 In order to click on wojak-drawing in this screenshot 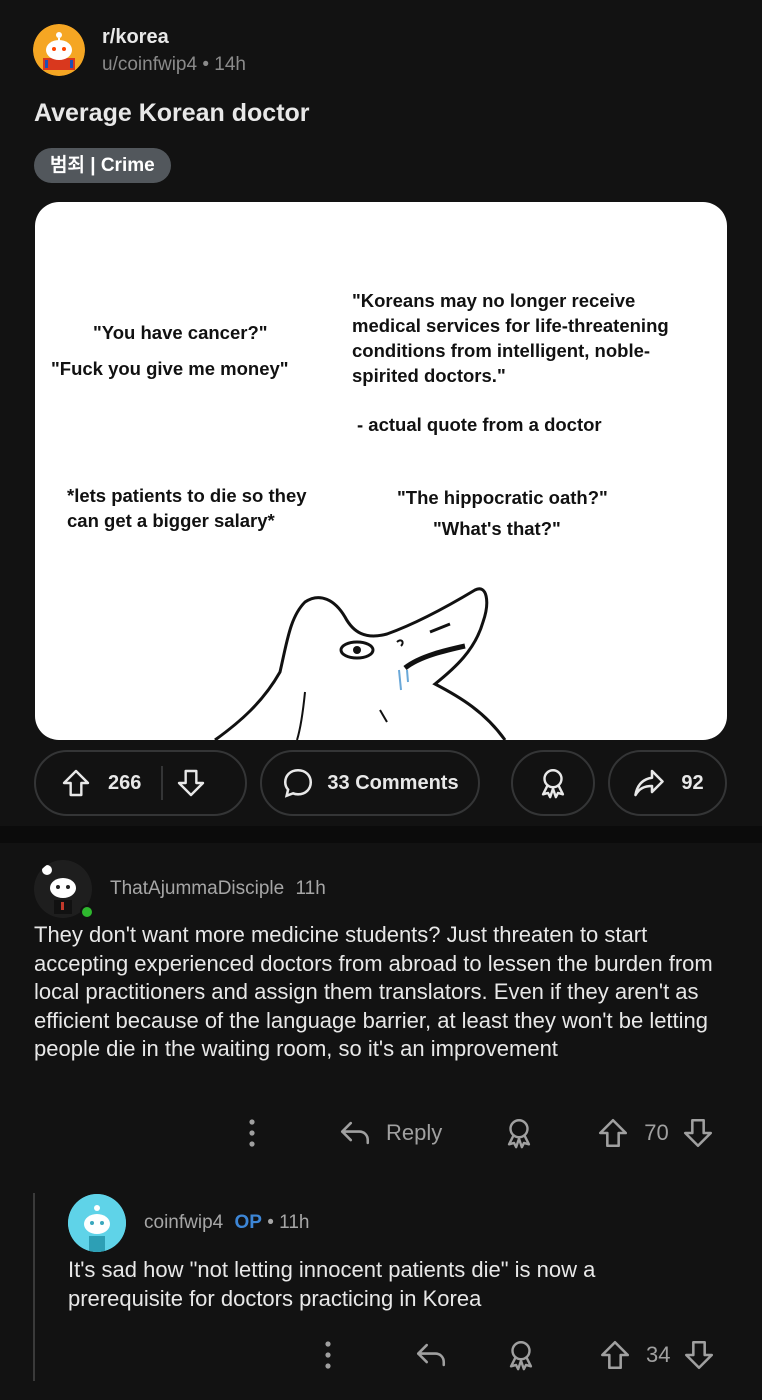, I will do `click(360, 663)`.